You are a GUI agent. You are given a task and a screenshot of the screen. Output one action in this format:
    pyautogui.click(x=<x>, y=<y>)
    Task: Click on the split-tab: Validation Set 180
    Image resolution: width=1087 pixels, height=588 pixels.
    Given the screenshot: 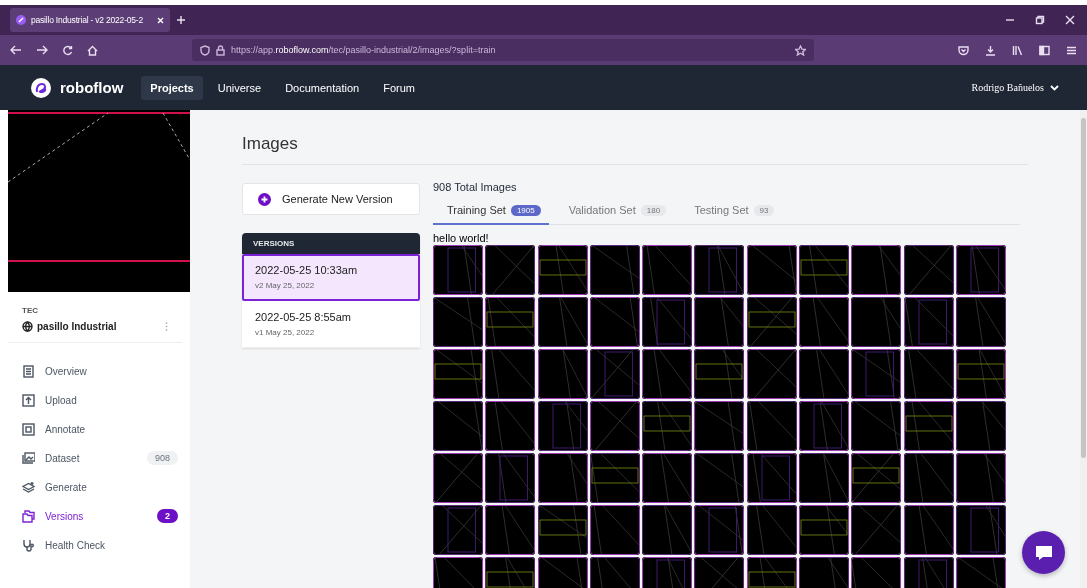 What is the action you would take?
    pyautogui.click(x=614, y=213)
    